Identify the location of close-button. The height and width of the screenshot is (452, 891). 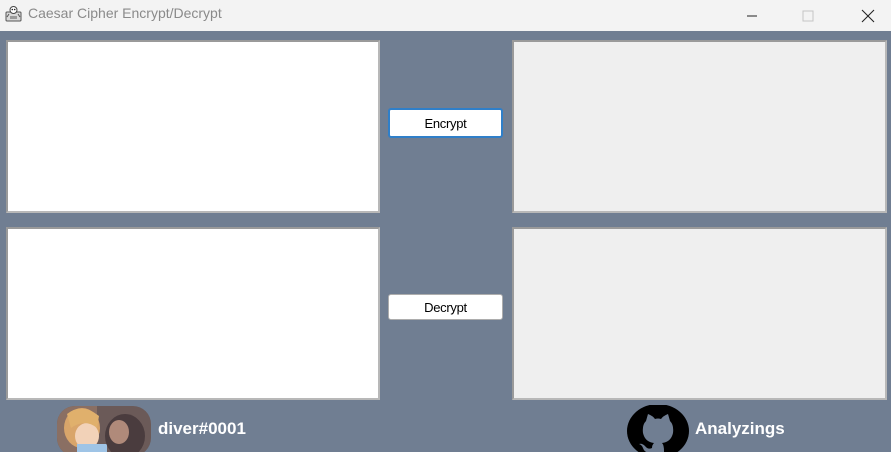
(868, 15).